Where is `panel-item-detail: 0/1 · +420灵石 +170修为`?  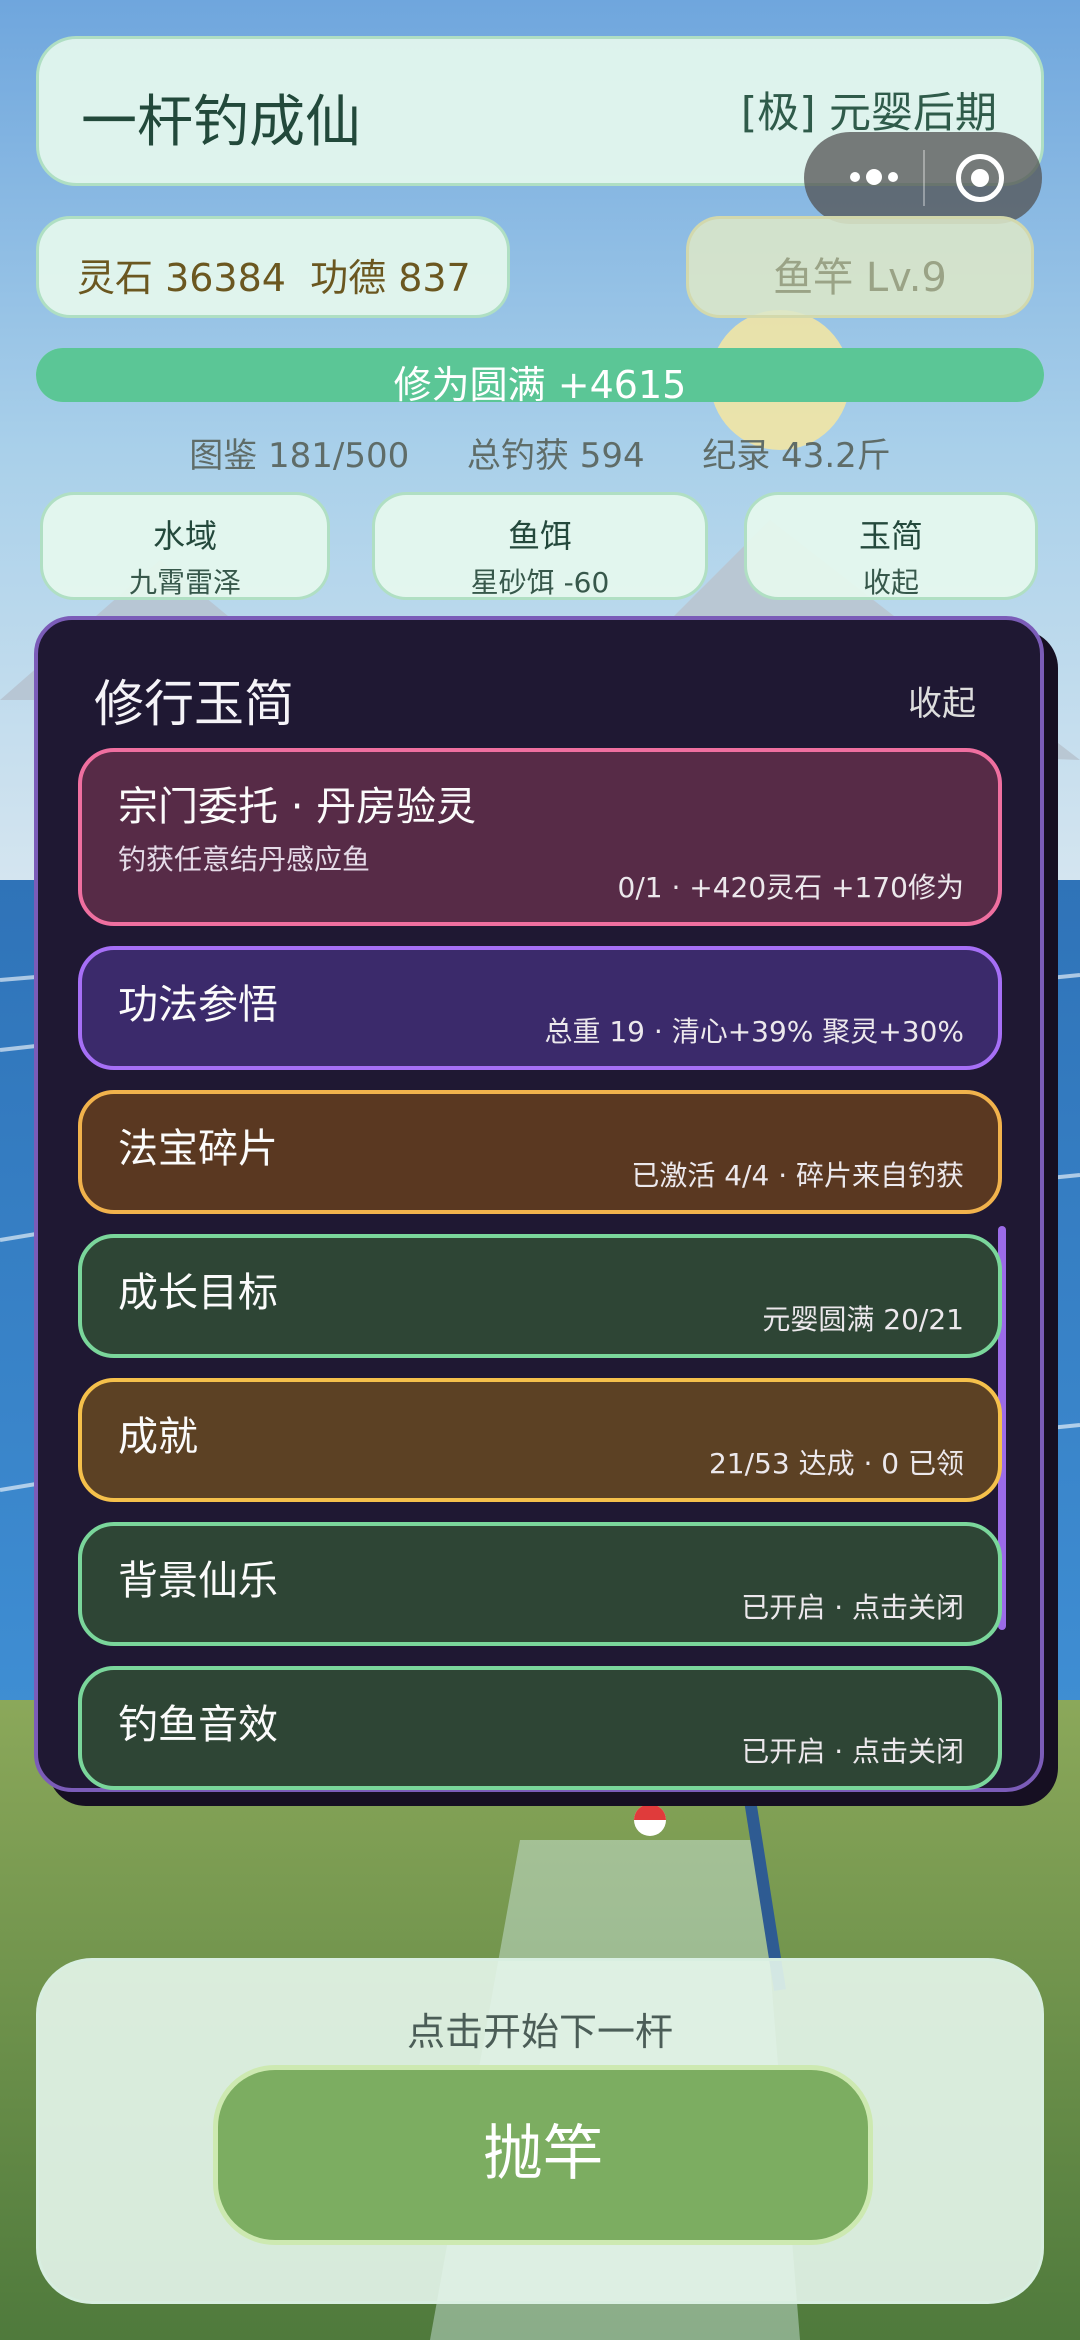 panel-item-detail: 0/1 · +420灵石 +170修为 is located at coordinates (790, 887).